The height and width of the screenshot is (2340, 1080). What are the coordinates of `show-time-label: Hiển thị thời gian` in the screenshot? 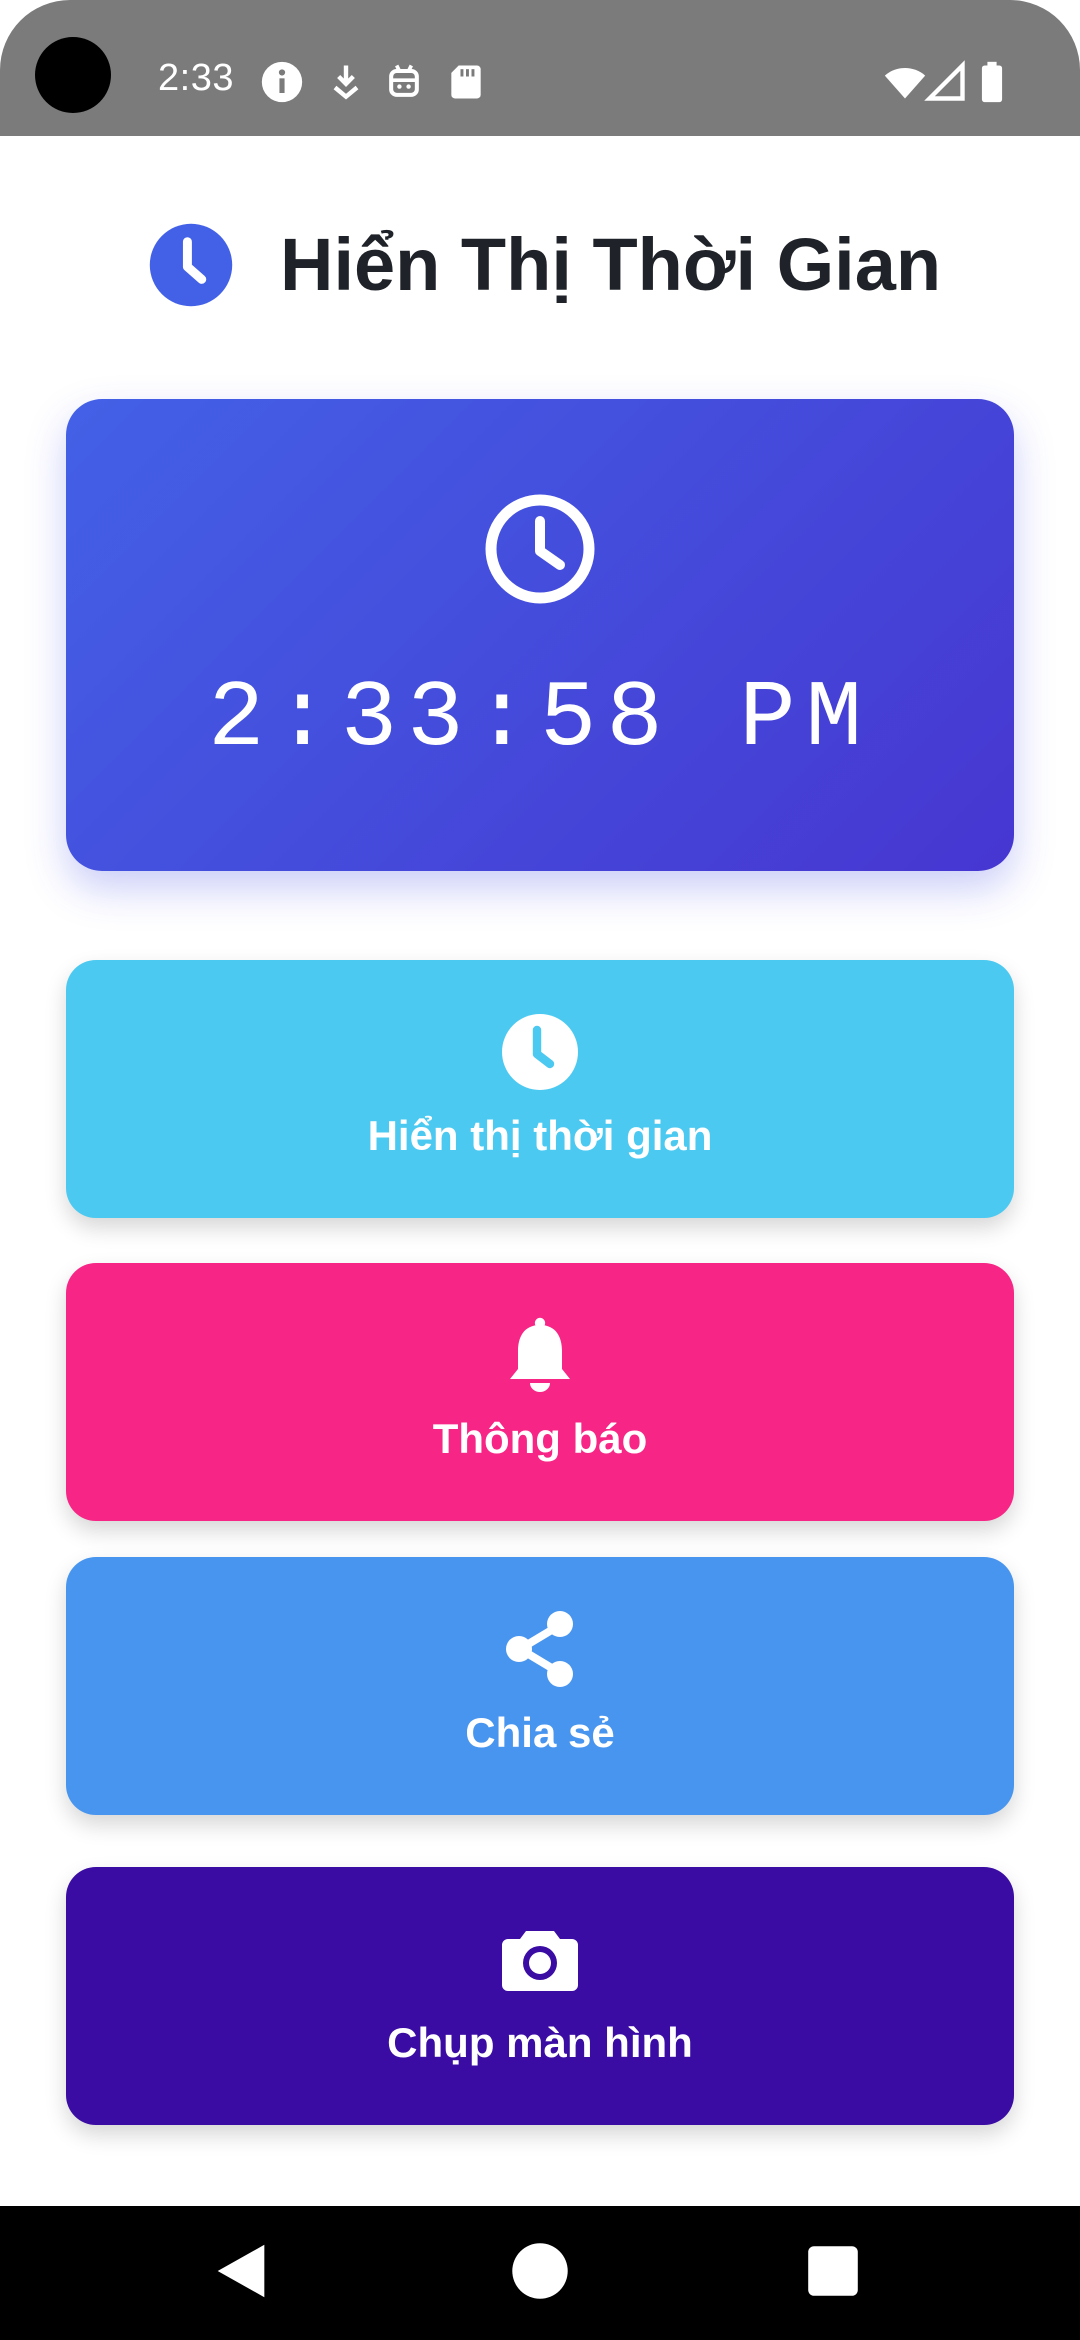 It's located at (540, 1135).